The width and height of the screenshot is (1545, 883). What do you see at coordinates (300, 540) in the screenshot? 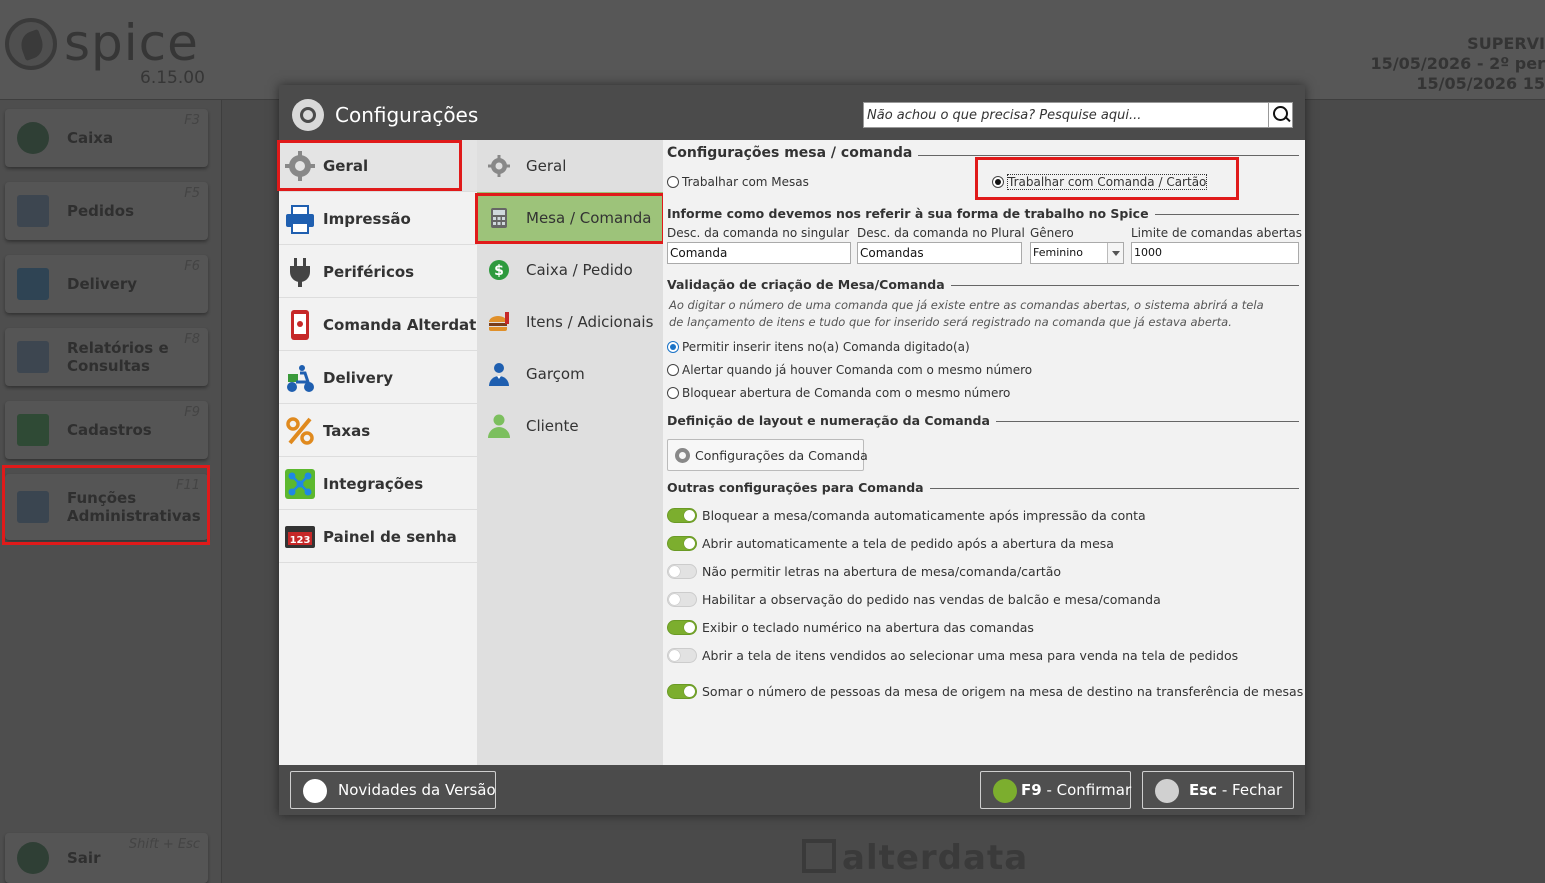
I see `svg-text: 123` at bounding box center [300, 540].